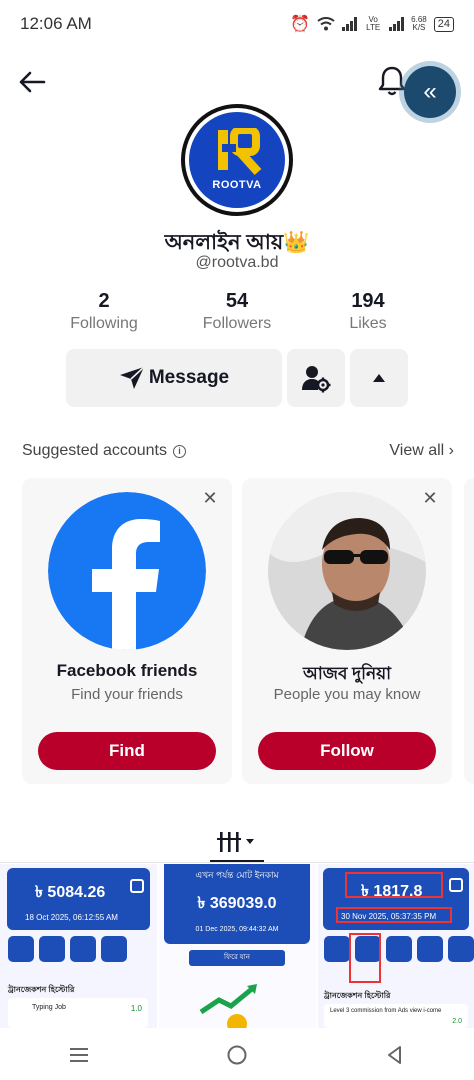 The image size is (474, 1080). Describe the element at coordinates (104, 301) in the screenshot. I see `stat-value: 2` at that location.